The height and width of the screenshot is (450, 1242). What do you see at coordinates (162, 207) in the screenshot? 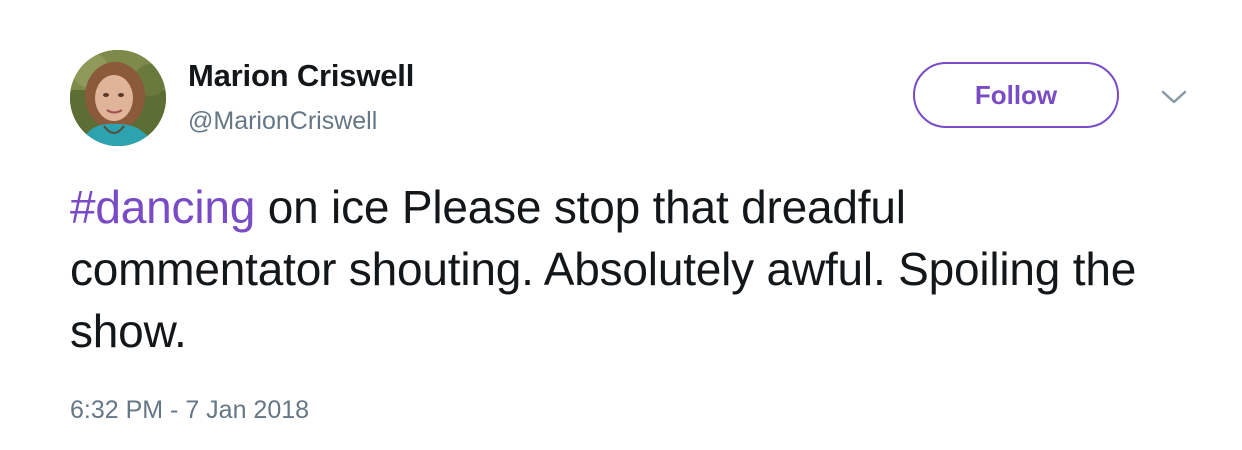
I see `hashtag-link: #dancing` at bounding box center [162, 207].